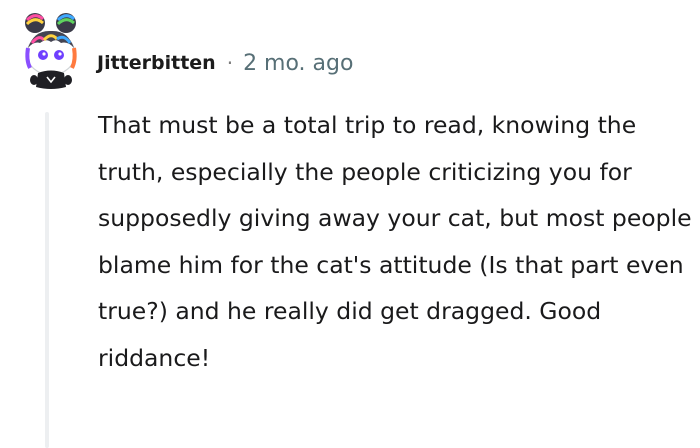  Describe the element at coordinates (50, 50) in the screenshot. I see `user-avatar-icon` at that location.